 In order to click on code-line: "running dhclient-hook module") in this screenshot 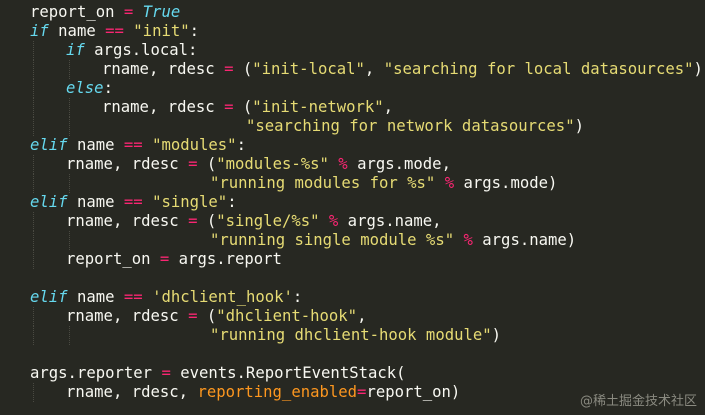, I will do `click(355, 335)`.